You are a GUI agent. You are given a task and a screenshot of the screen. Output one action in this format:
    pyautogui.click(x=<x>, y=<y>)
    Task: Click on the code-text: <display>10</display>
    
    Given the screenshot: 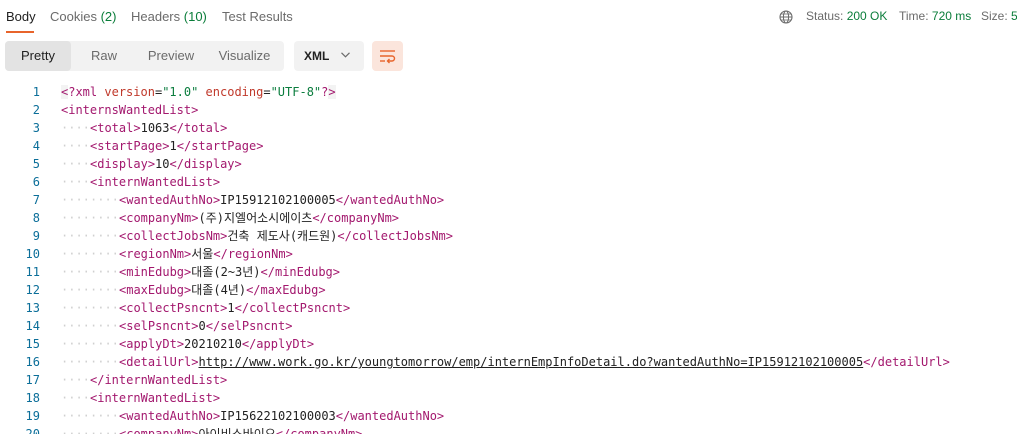 What is the action you would take?
    pyautogui.click(x=166, y=164)
    